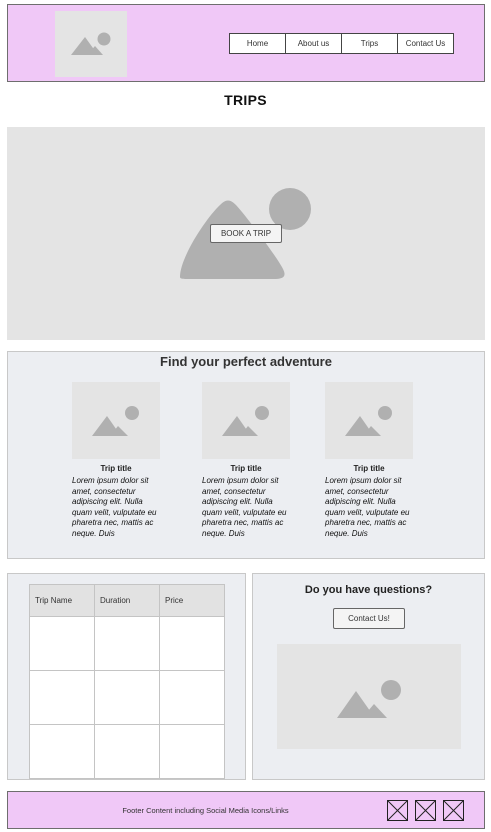 Image resolution: width=491 pixels, height=832 pixels. I want to click on questions-image-placeholder-icon, so click(369, 696).